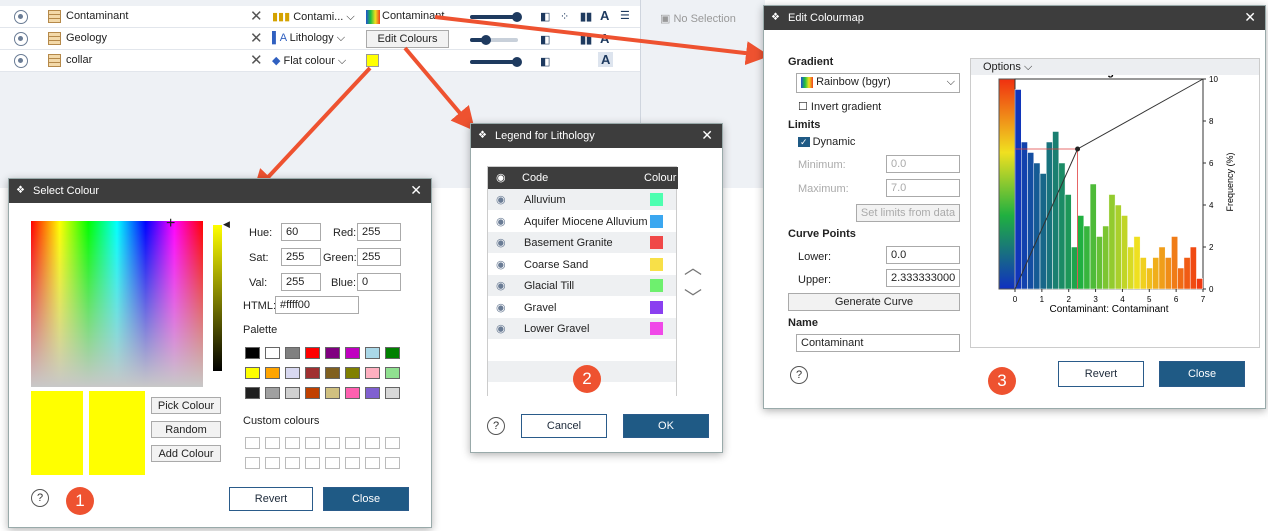 Image resolution: width=1268 pixels, height=531 pixels. I want to click on val-input: 255, so click(301, 282).